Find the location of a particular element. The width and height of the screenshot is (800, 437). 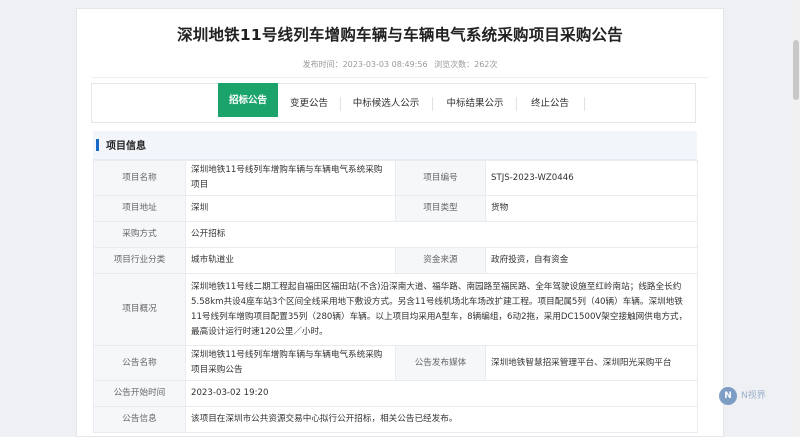

tab-change-notice: 变更公告 is located at coordinates (309, 104).